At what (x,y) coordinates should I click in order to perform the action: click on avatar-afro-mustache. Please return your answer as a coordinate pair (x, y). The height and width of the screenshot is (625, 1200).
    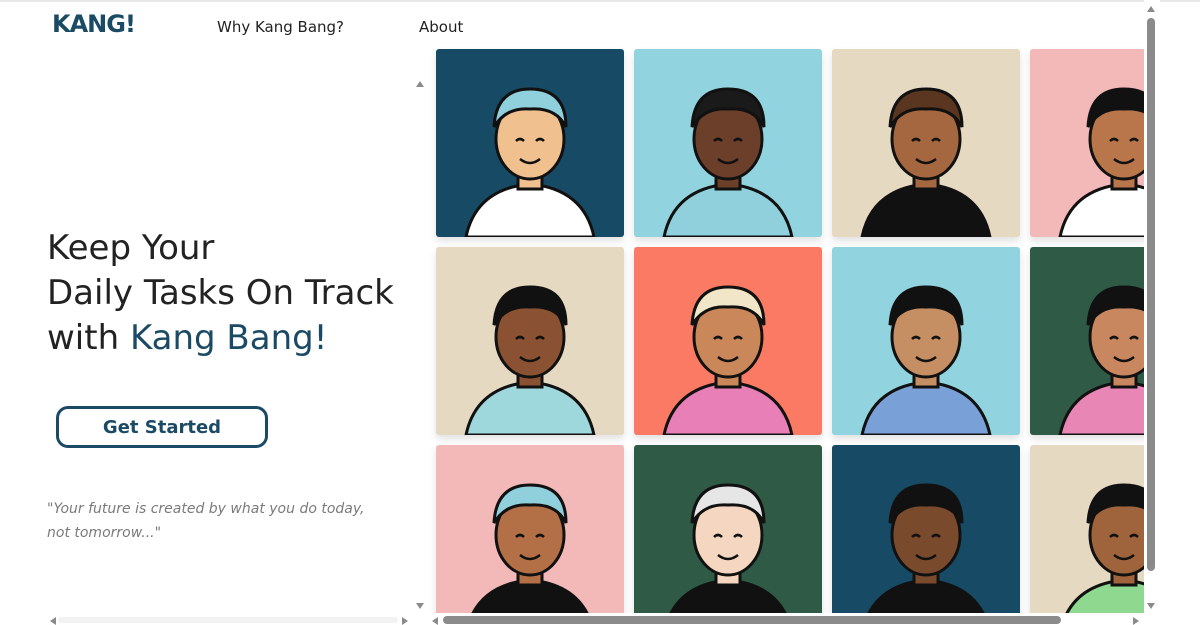
    Looking at the image, I should click on (1087, 529).